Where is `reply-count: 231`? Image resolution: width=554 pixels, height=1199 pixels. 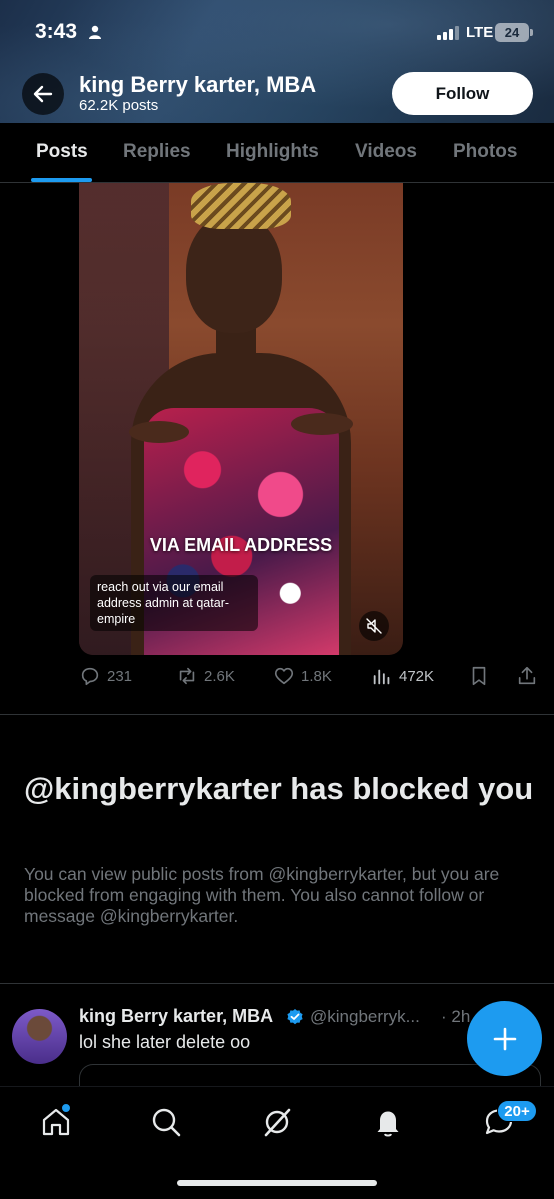
reply-count: 231 is located at coordinates (120, 676).